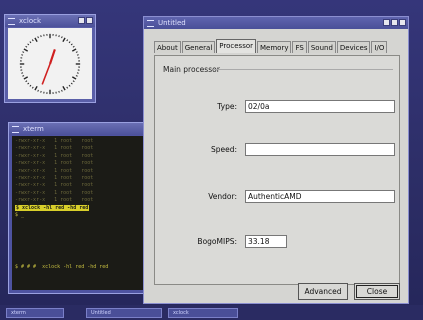 The width and height of the screenshot is (423, 320). Describe the element at coordinates (377, 291) in the screenshot. I see `close-button: Close` at that location.